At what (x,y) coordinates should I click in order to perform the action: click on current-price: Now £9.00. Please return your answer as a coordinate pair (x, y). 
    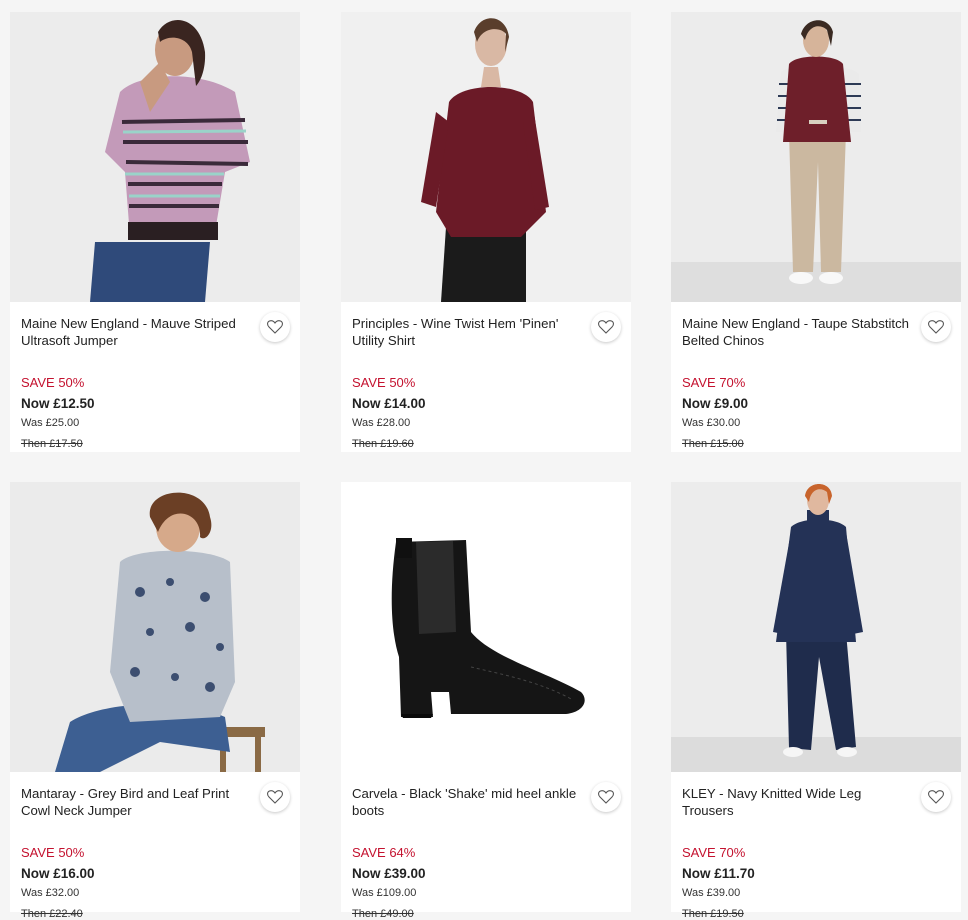
    Looking at the image, I should click on (715, 403).